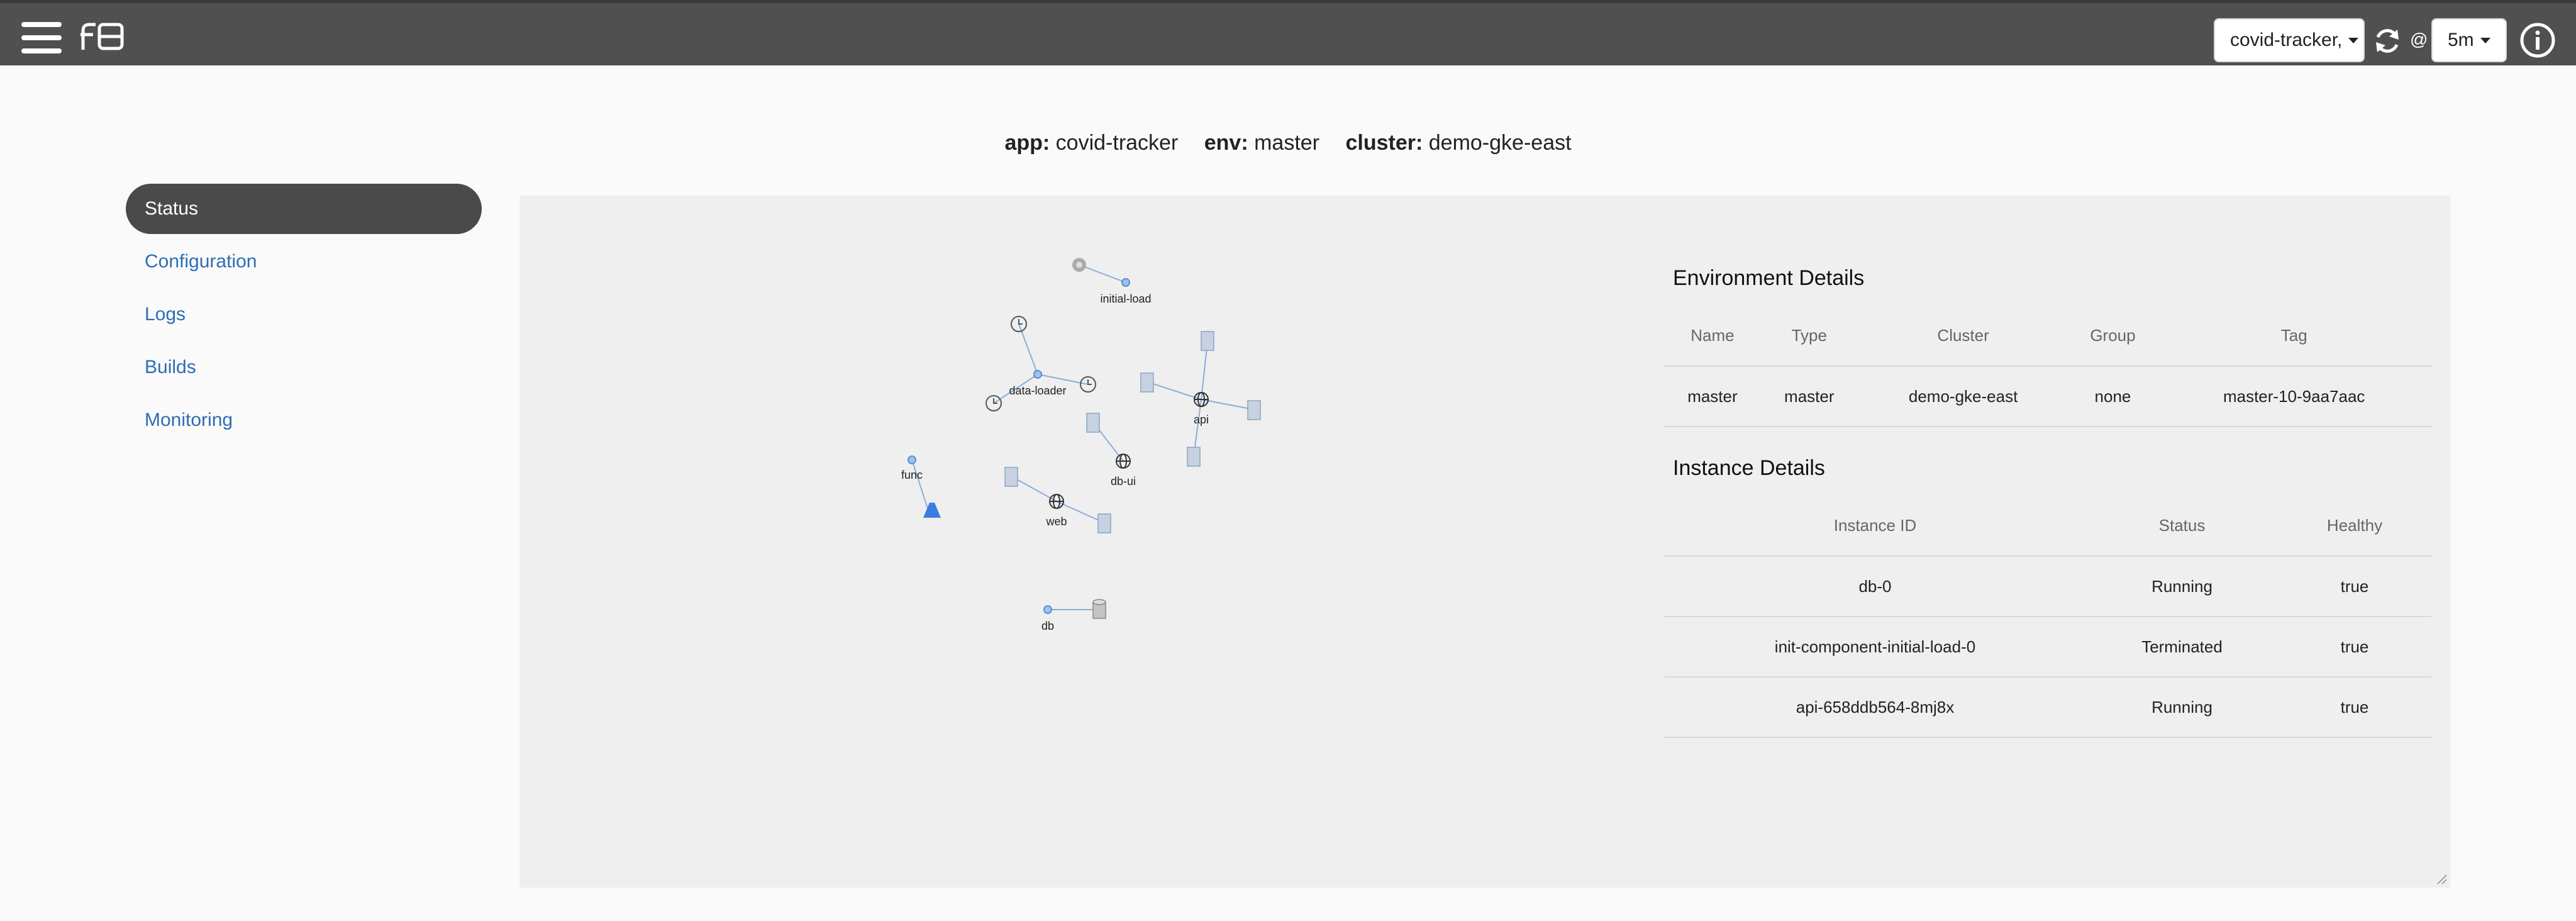 The height and width of the screenshot is (921, 2576). What do you see at coordinates (1129, 450) in the screenshot?
I see `globe-icon` at bounding box center [1129, 450].